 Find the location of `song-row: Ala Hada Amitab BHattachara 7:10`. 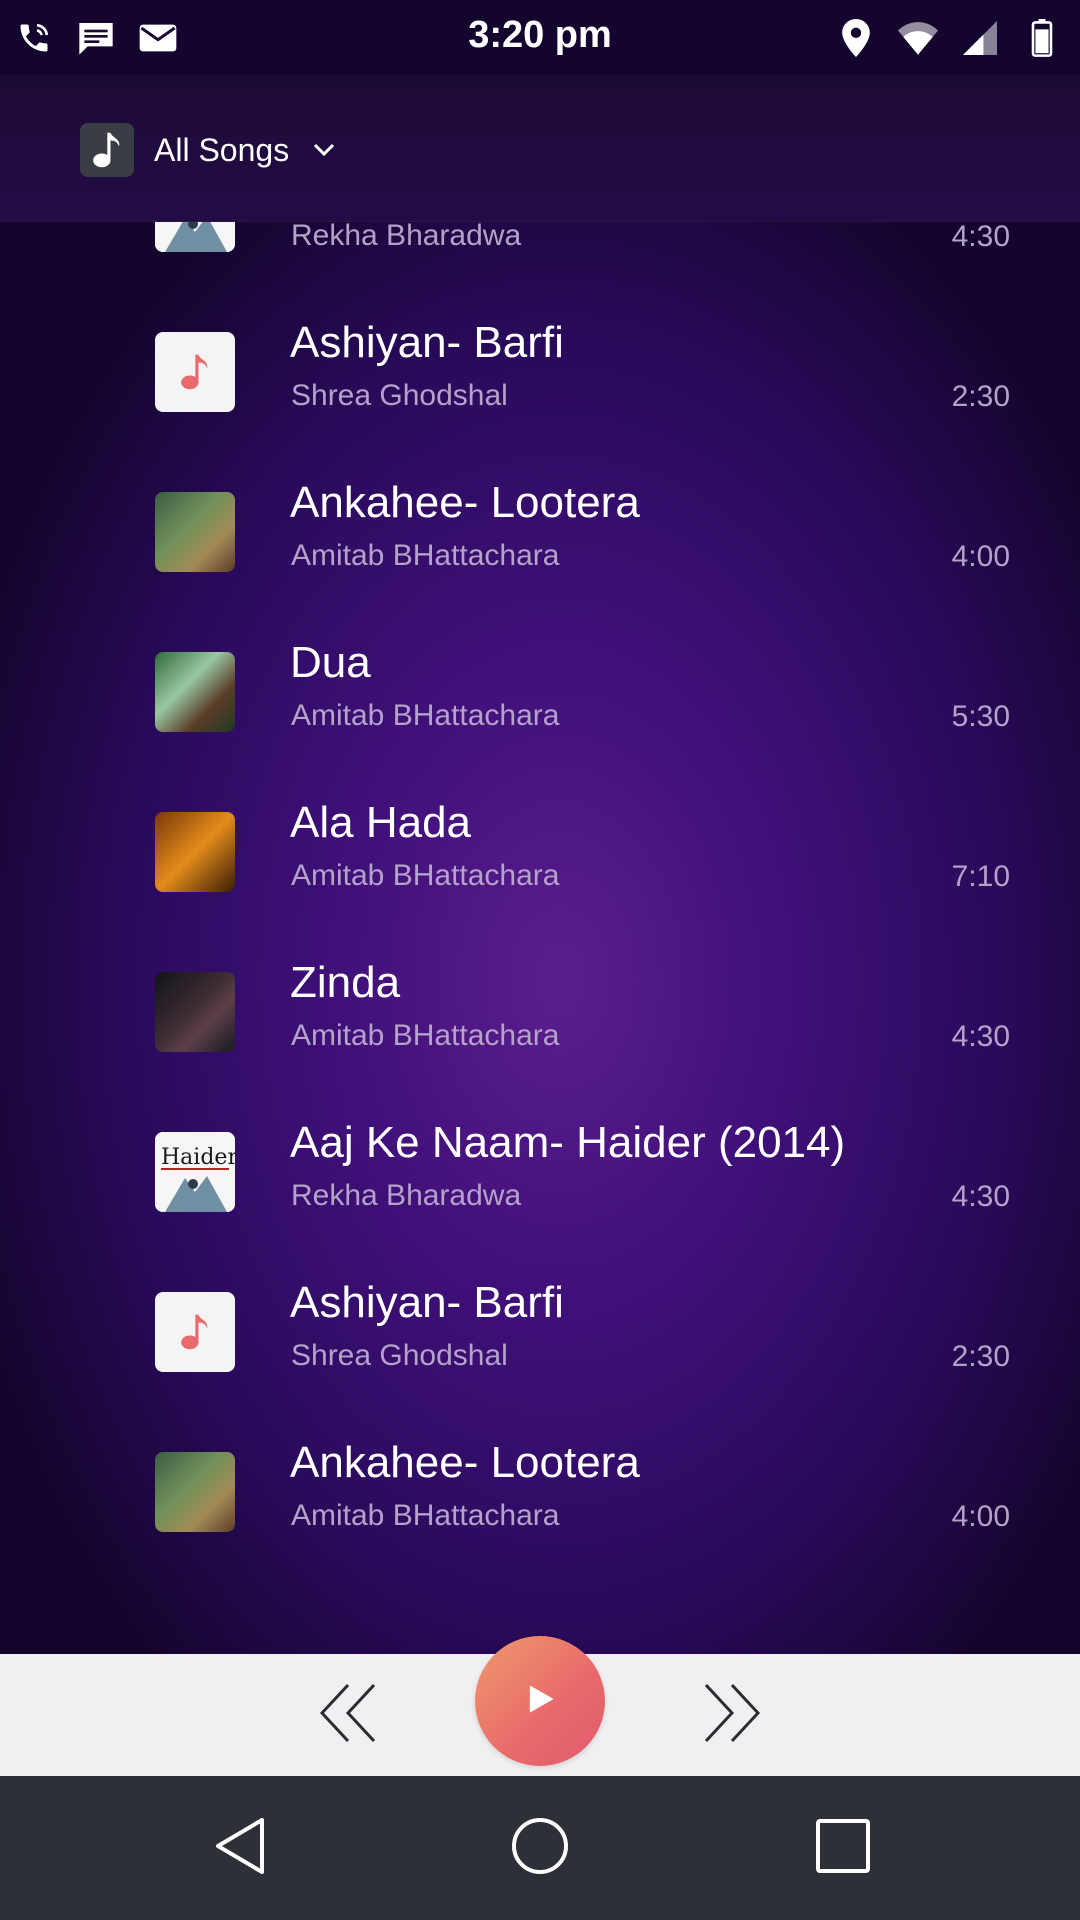

song-row: Ala Hada Amitab BHattachara 7:10 is located at coordinates (540, 852).